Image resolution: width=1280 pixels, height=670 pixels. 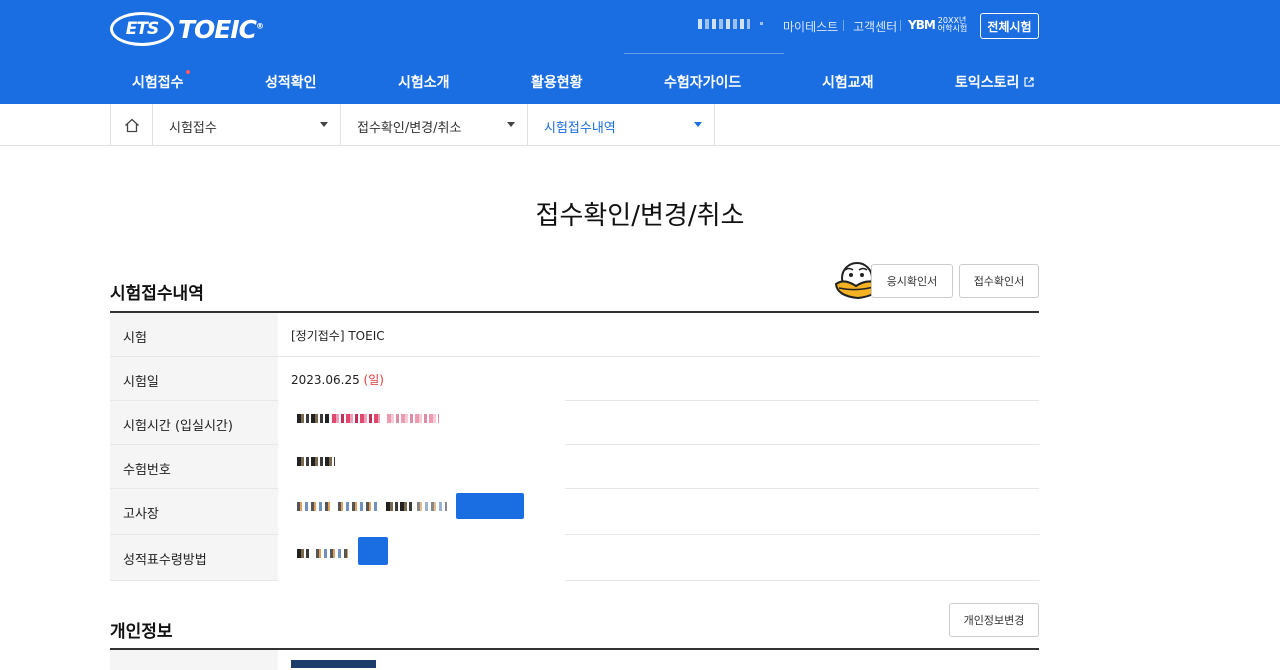 I want to click on home-button, so click(x=131, y=125).